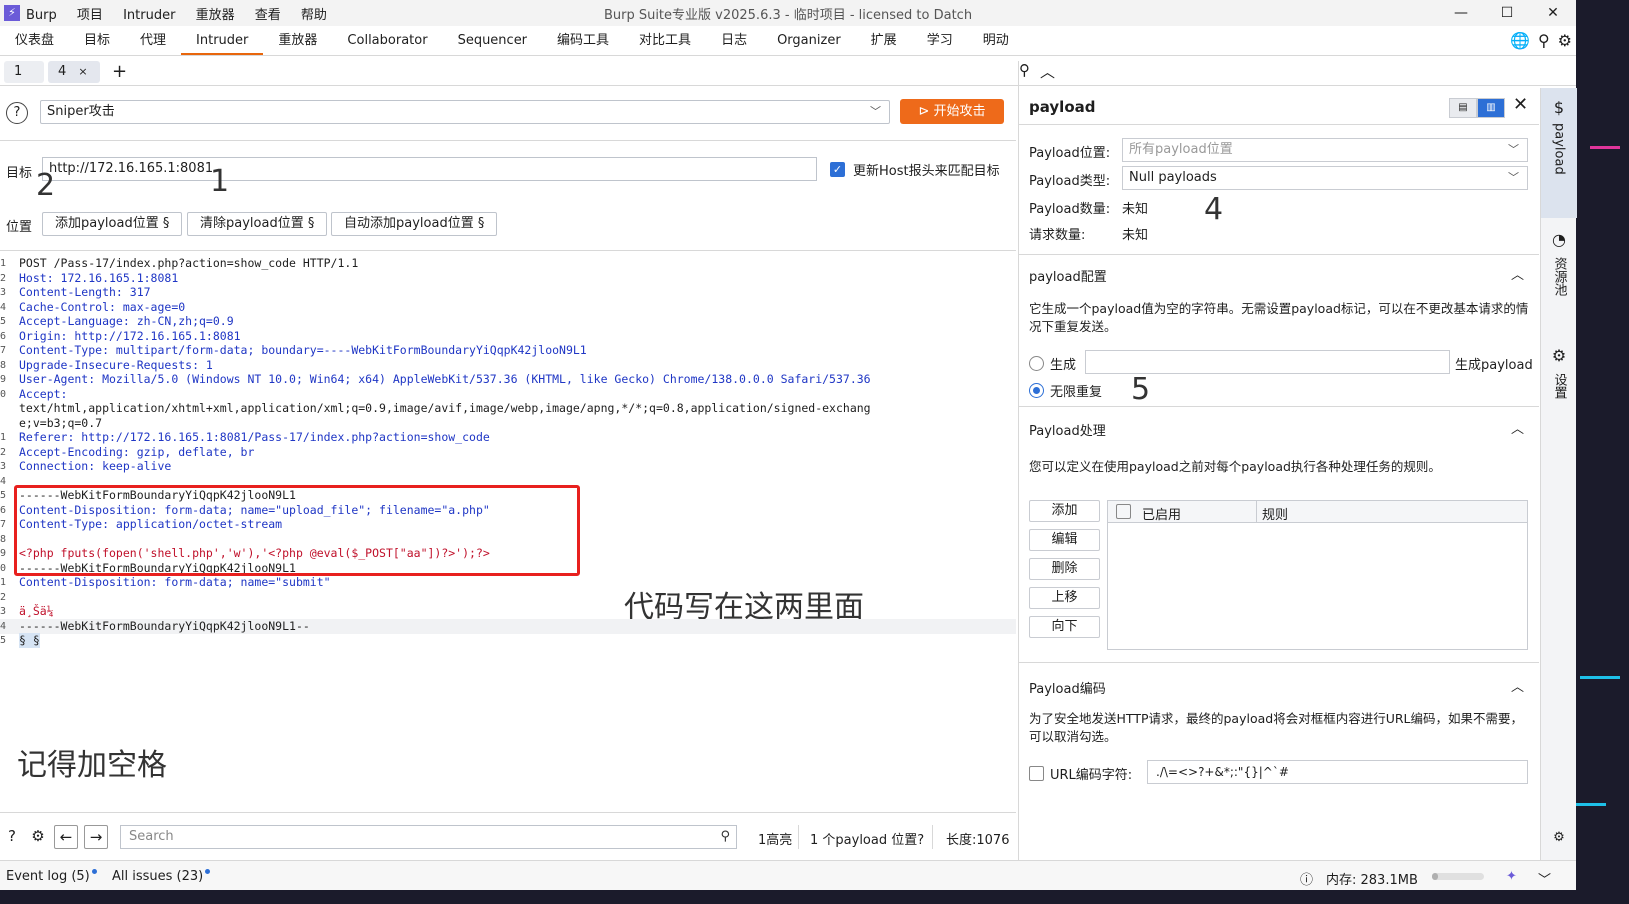 Image resolution: width=1629 pixels, height=904 pixels. Describe the element at coordinates (508, 640) in the screenshot. I see `request-line: 5 § §` at that location.